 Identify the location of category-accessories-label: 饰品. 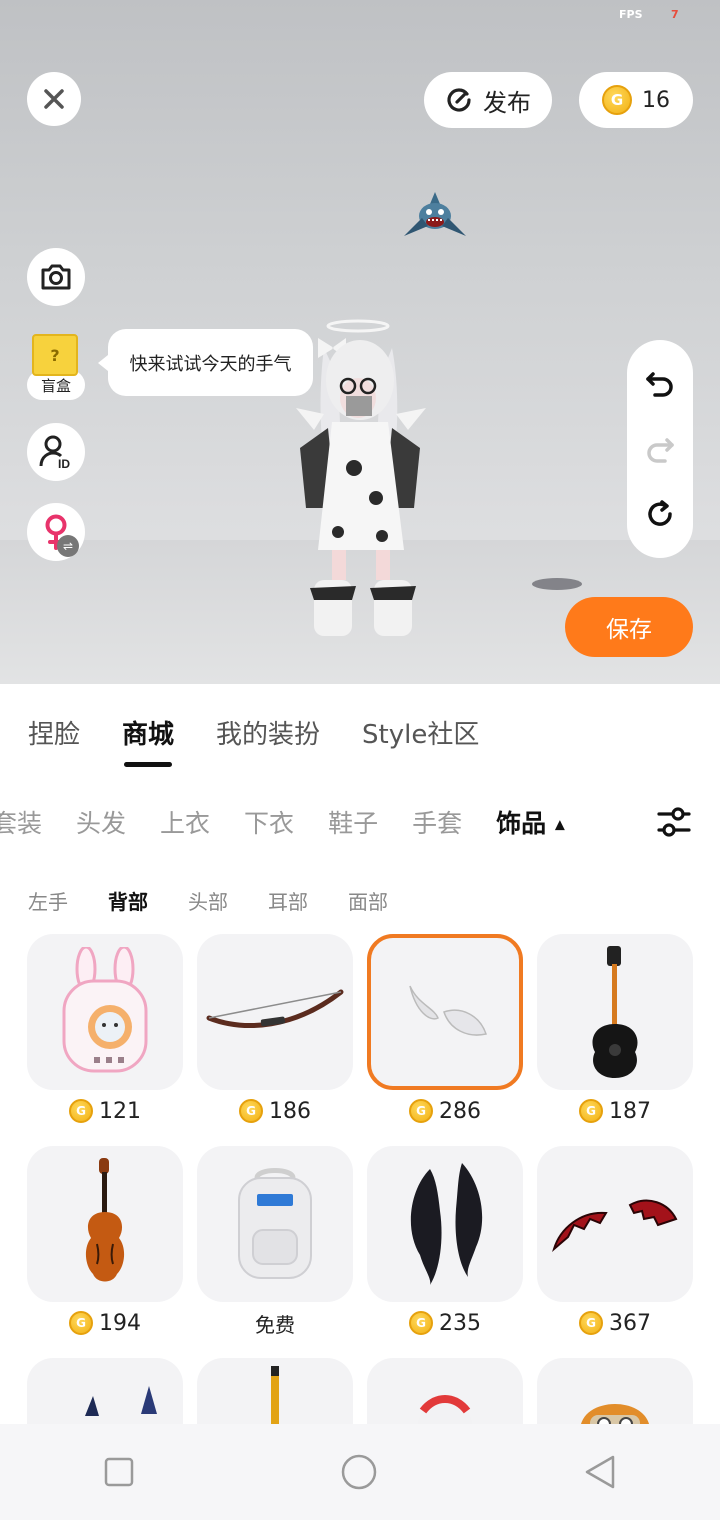
(521, 823).